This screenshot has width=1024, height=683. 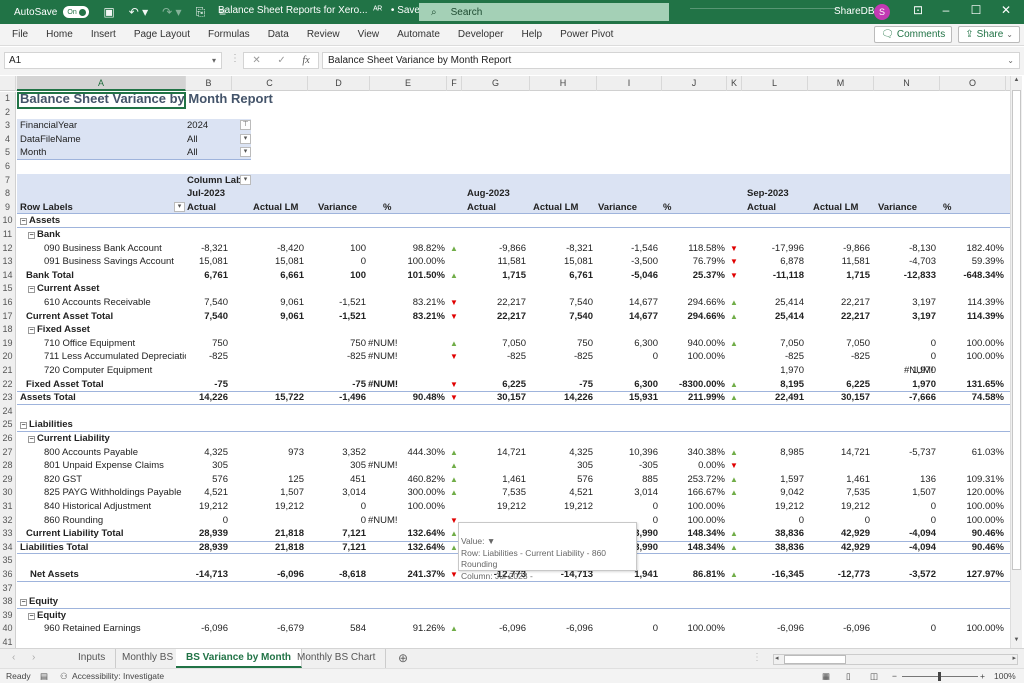 I want to click on value-cell: 14,721, so click(x=839, y=453).